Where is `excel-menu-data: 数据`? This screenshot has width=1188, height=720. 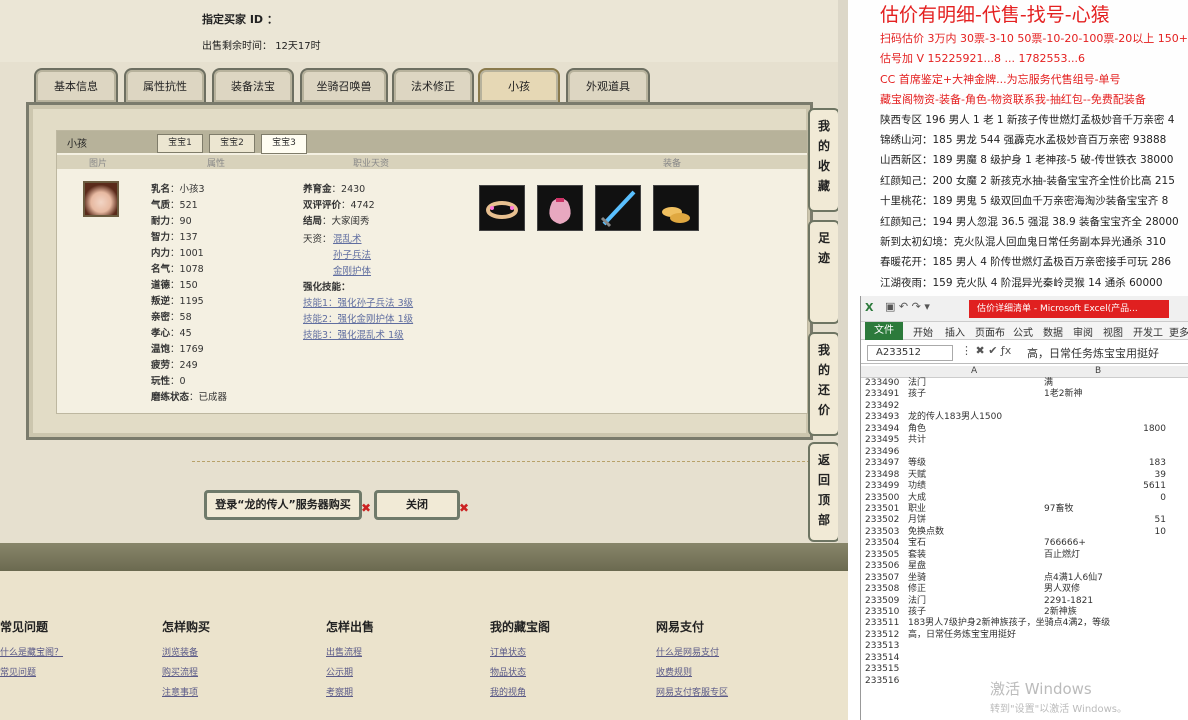
excel-menu-data: 数据 is located at coordinates (1053, 331).